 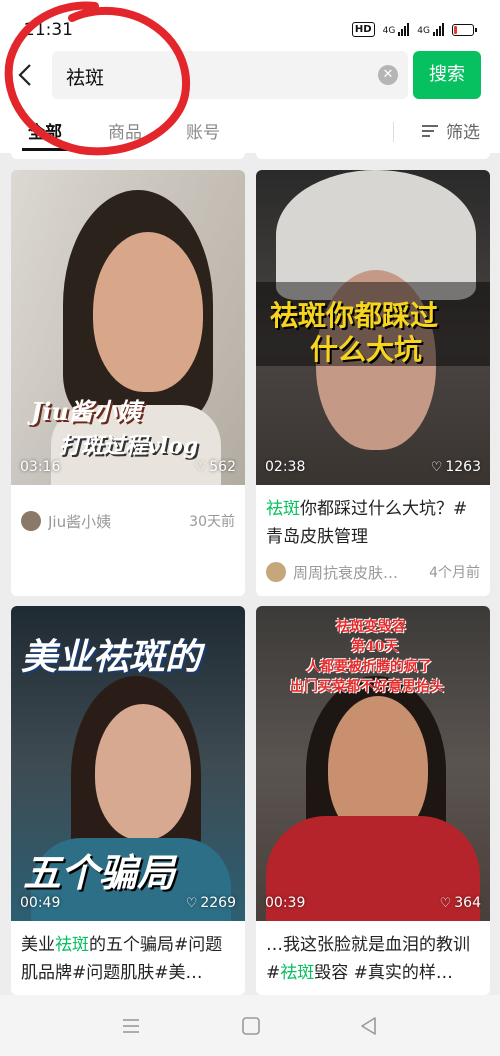 What do you see at coordinates (215, 467) in the screenshot?
I see `like-count: ♡ 562` at bounding box center [215, 467].